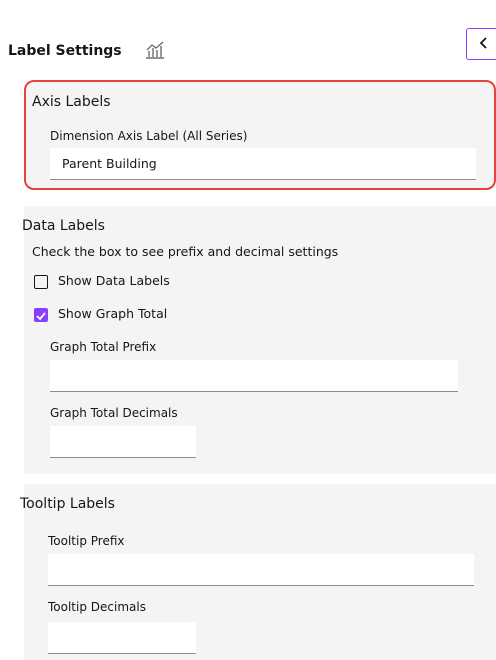 The height and width of the screenshot is (660, 496). I want to click on dimension-axis-label-label: Dimension Axis Label (All Series), so click(149, 136).